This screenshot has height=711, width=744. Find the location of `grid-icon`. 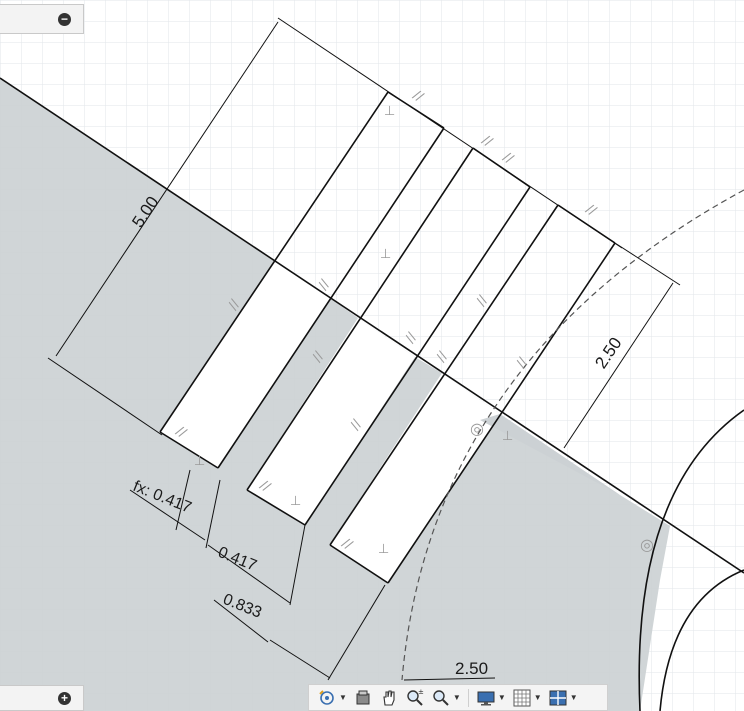

grid-icon is located at coordinates (522, 697).